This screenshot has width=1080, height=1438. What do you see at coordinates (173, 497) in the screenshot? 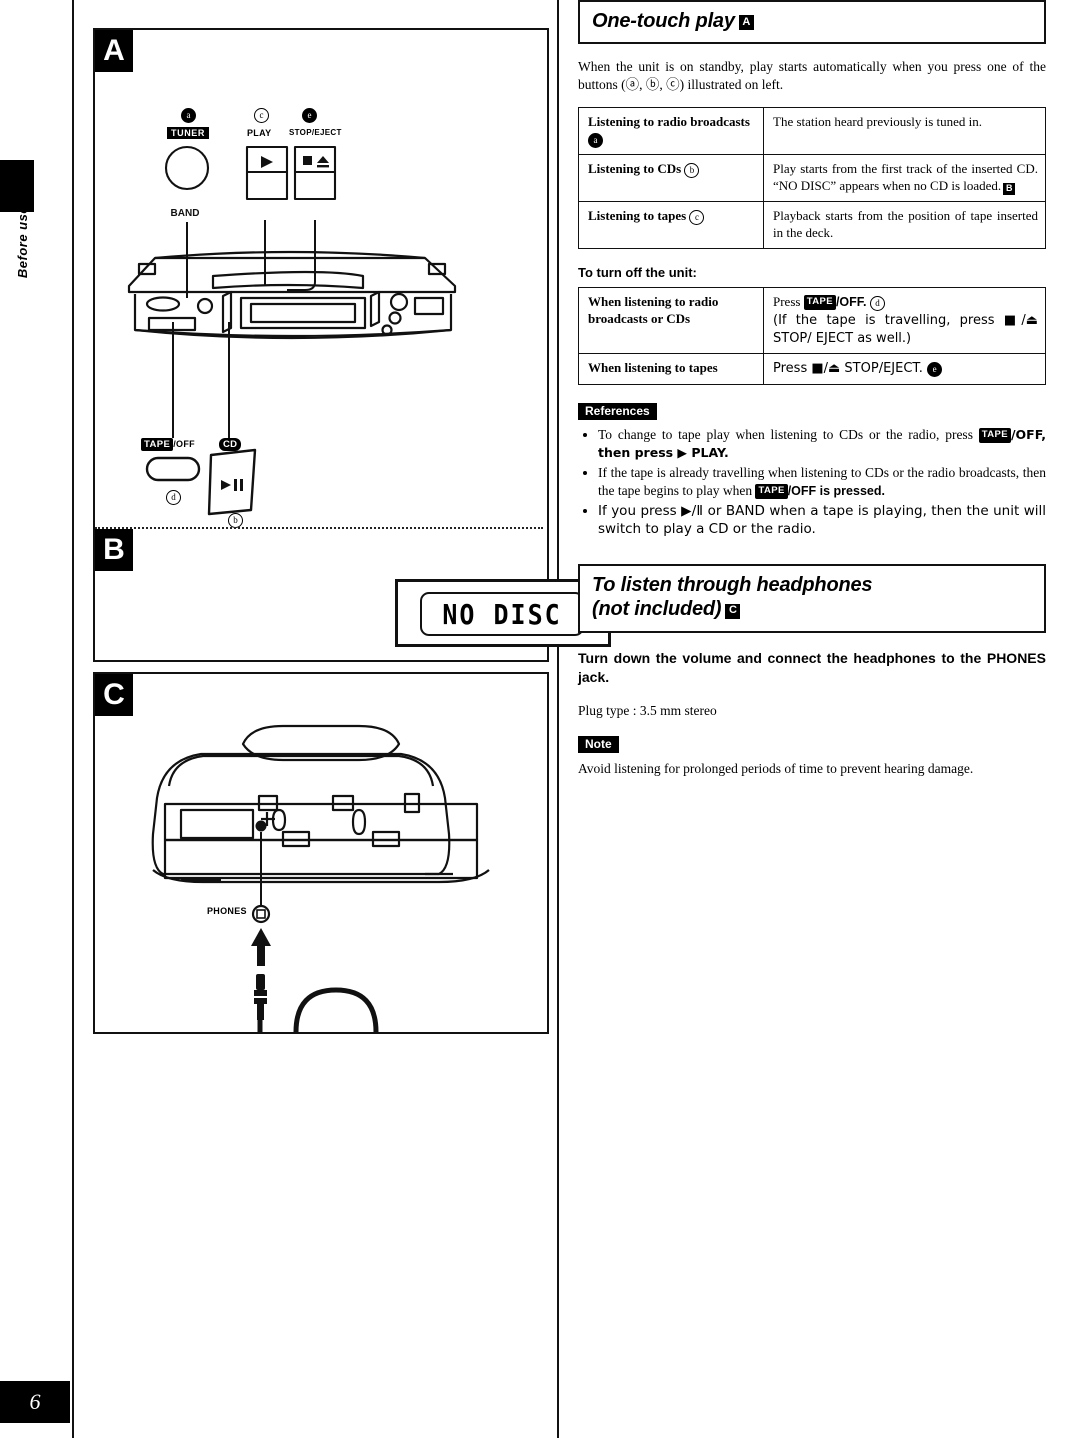
I see `callout-d: d` at bounding box center [173, 497].